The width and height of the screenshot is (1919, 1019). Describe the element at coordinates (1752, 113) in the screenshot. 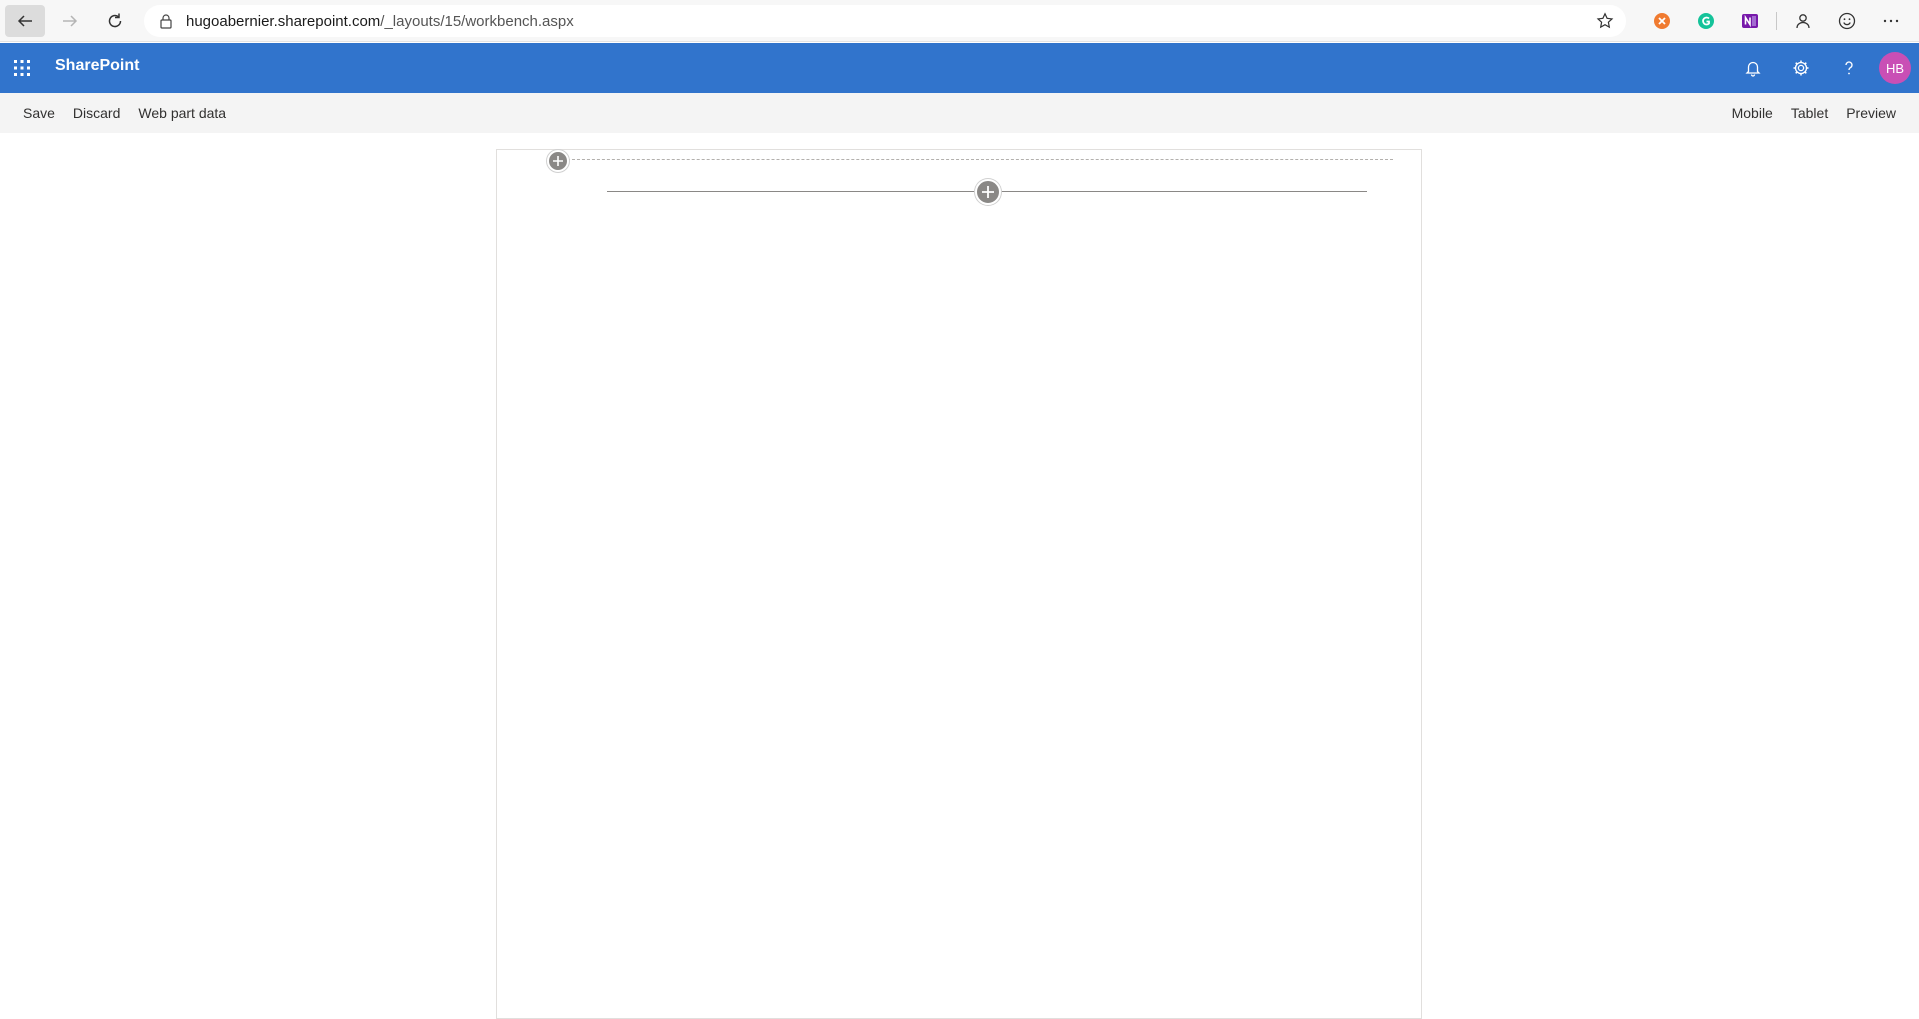

I see `mobile-button: Mobile` at that location.